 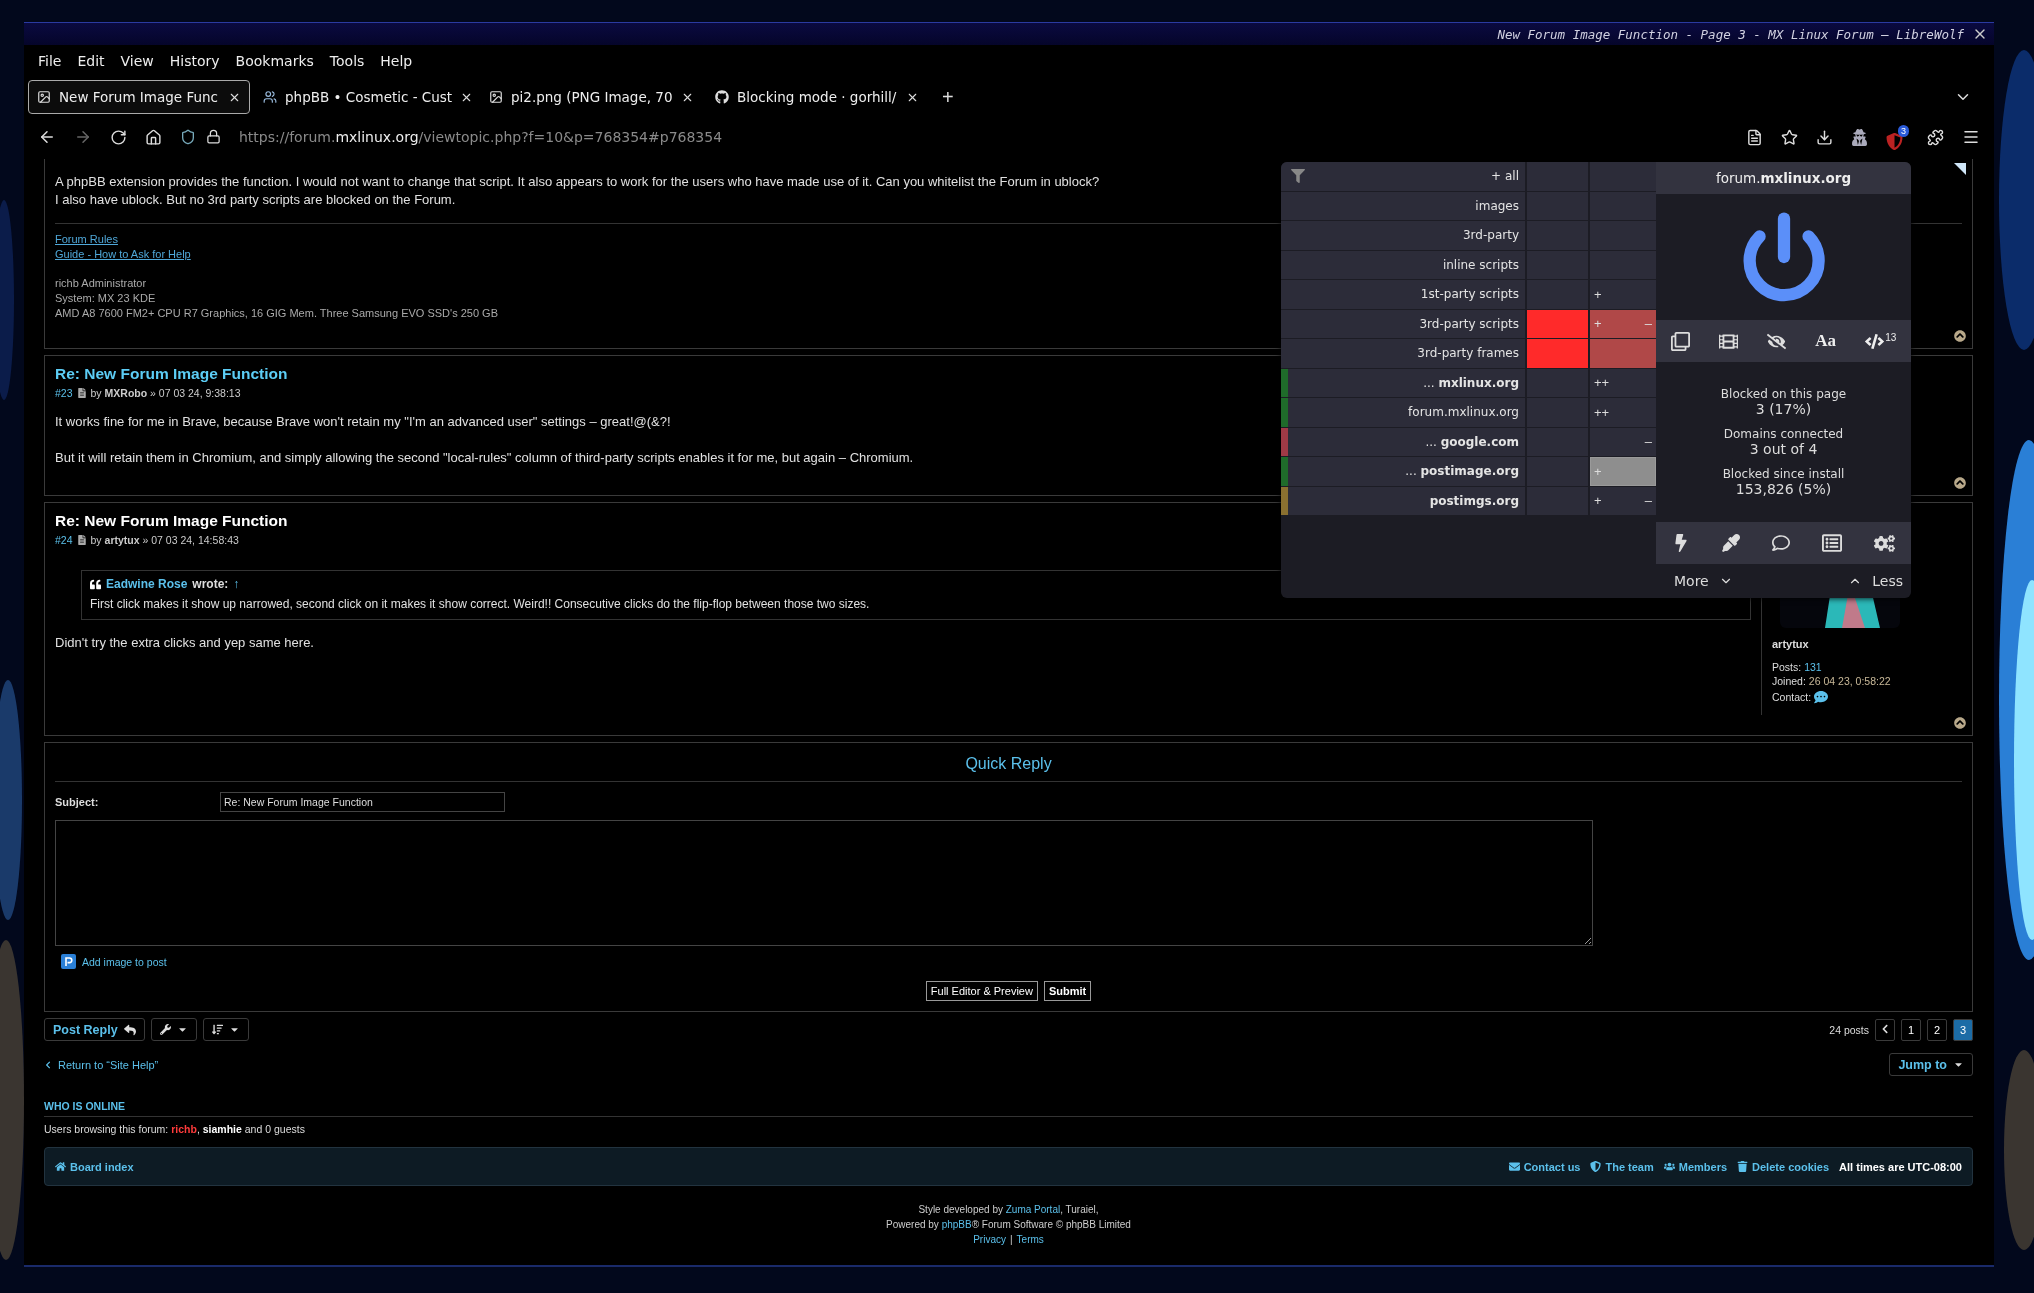 I want to click on form-button: Full Editor & Preview, so click(x=981, y=991).